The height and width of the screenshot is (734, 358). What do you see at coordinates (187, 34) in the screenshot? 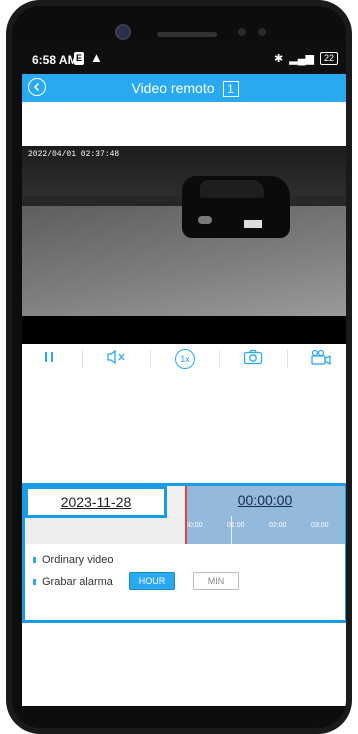
I see `earpiece-speaker` at bounding box center [187, 34].